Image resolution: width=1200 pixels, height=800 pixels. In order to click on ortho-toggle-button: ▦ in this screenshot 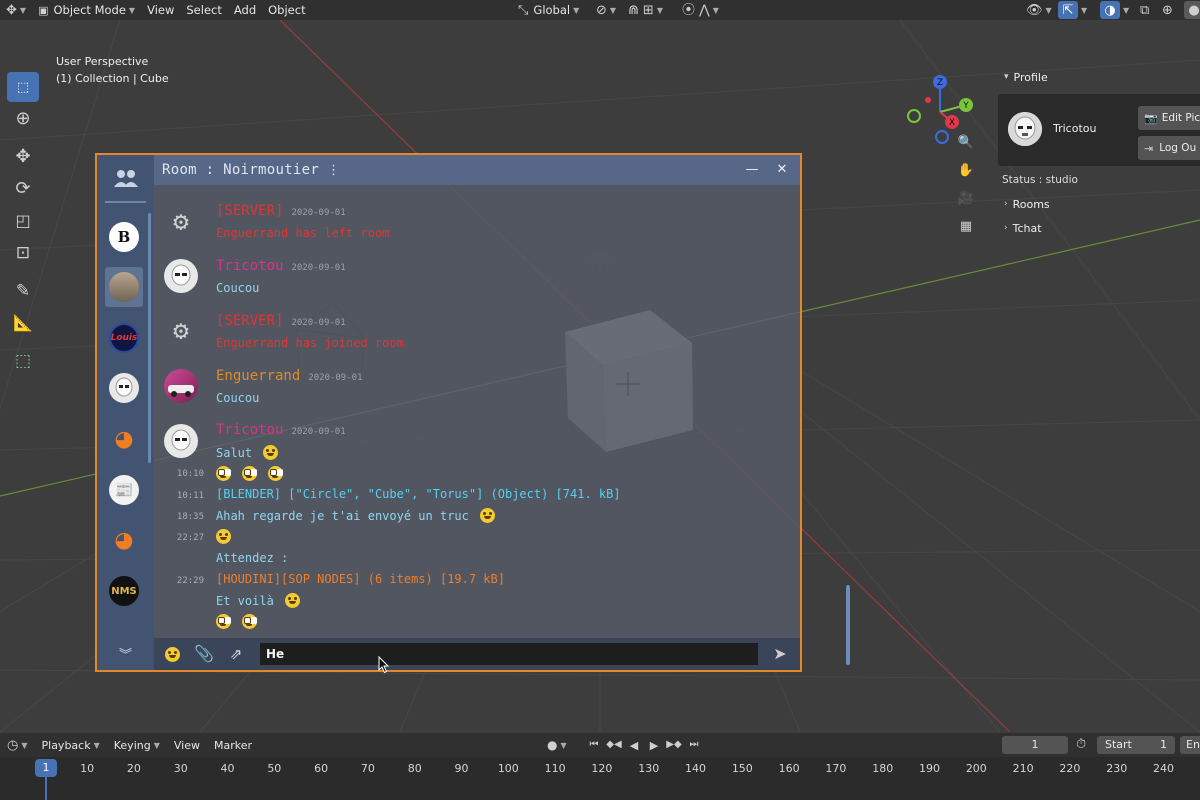, I will do `click(966, 226)`.